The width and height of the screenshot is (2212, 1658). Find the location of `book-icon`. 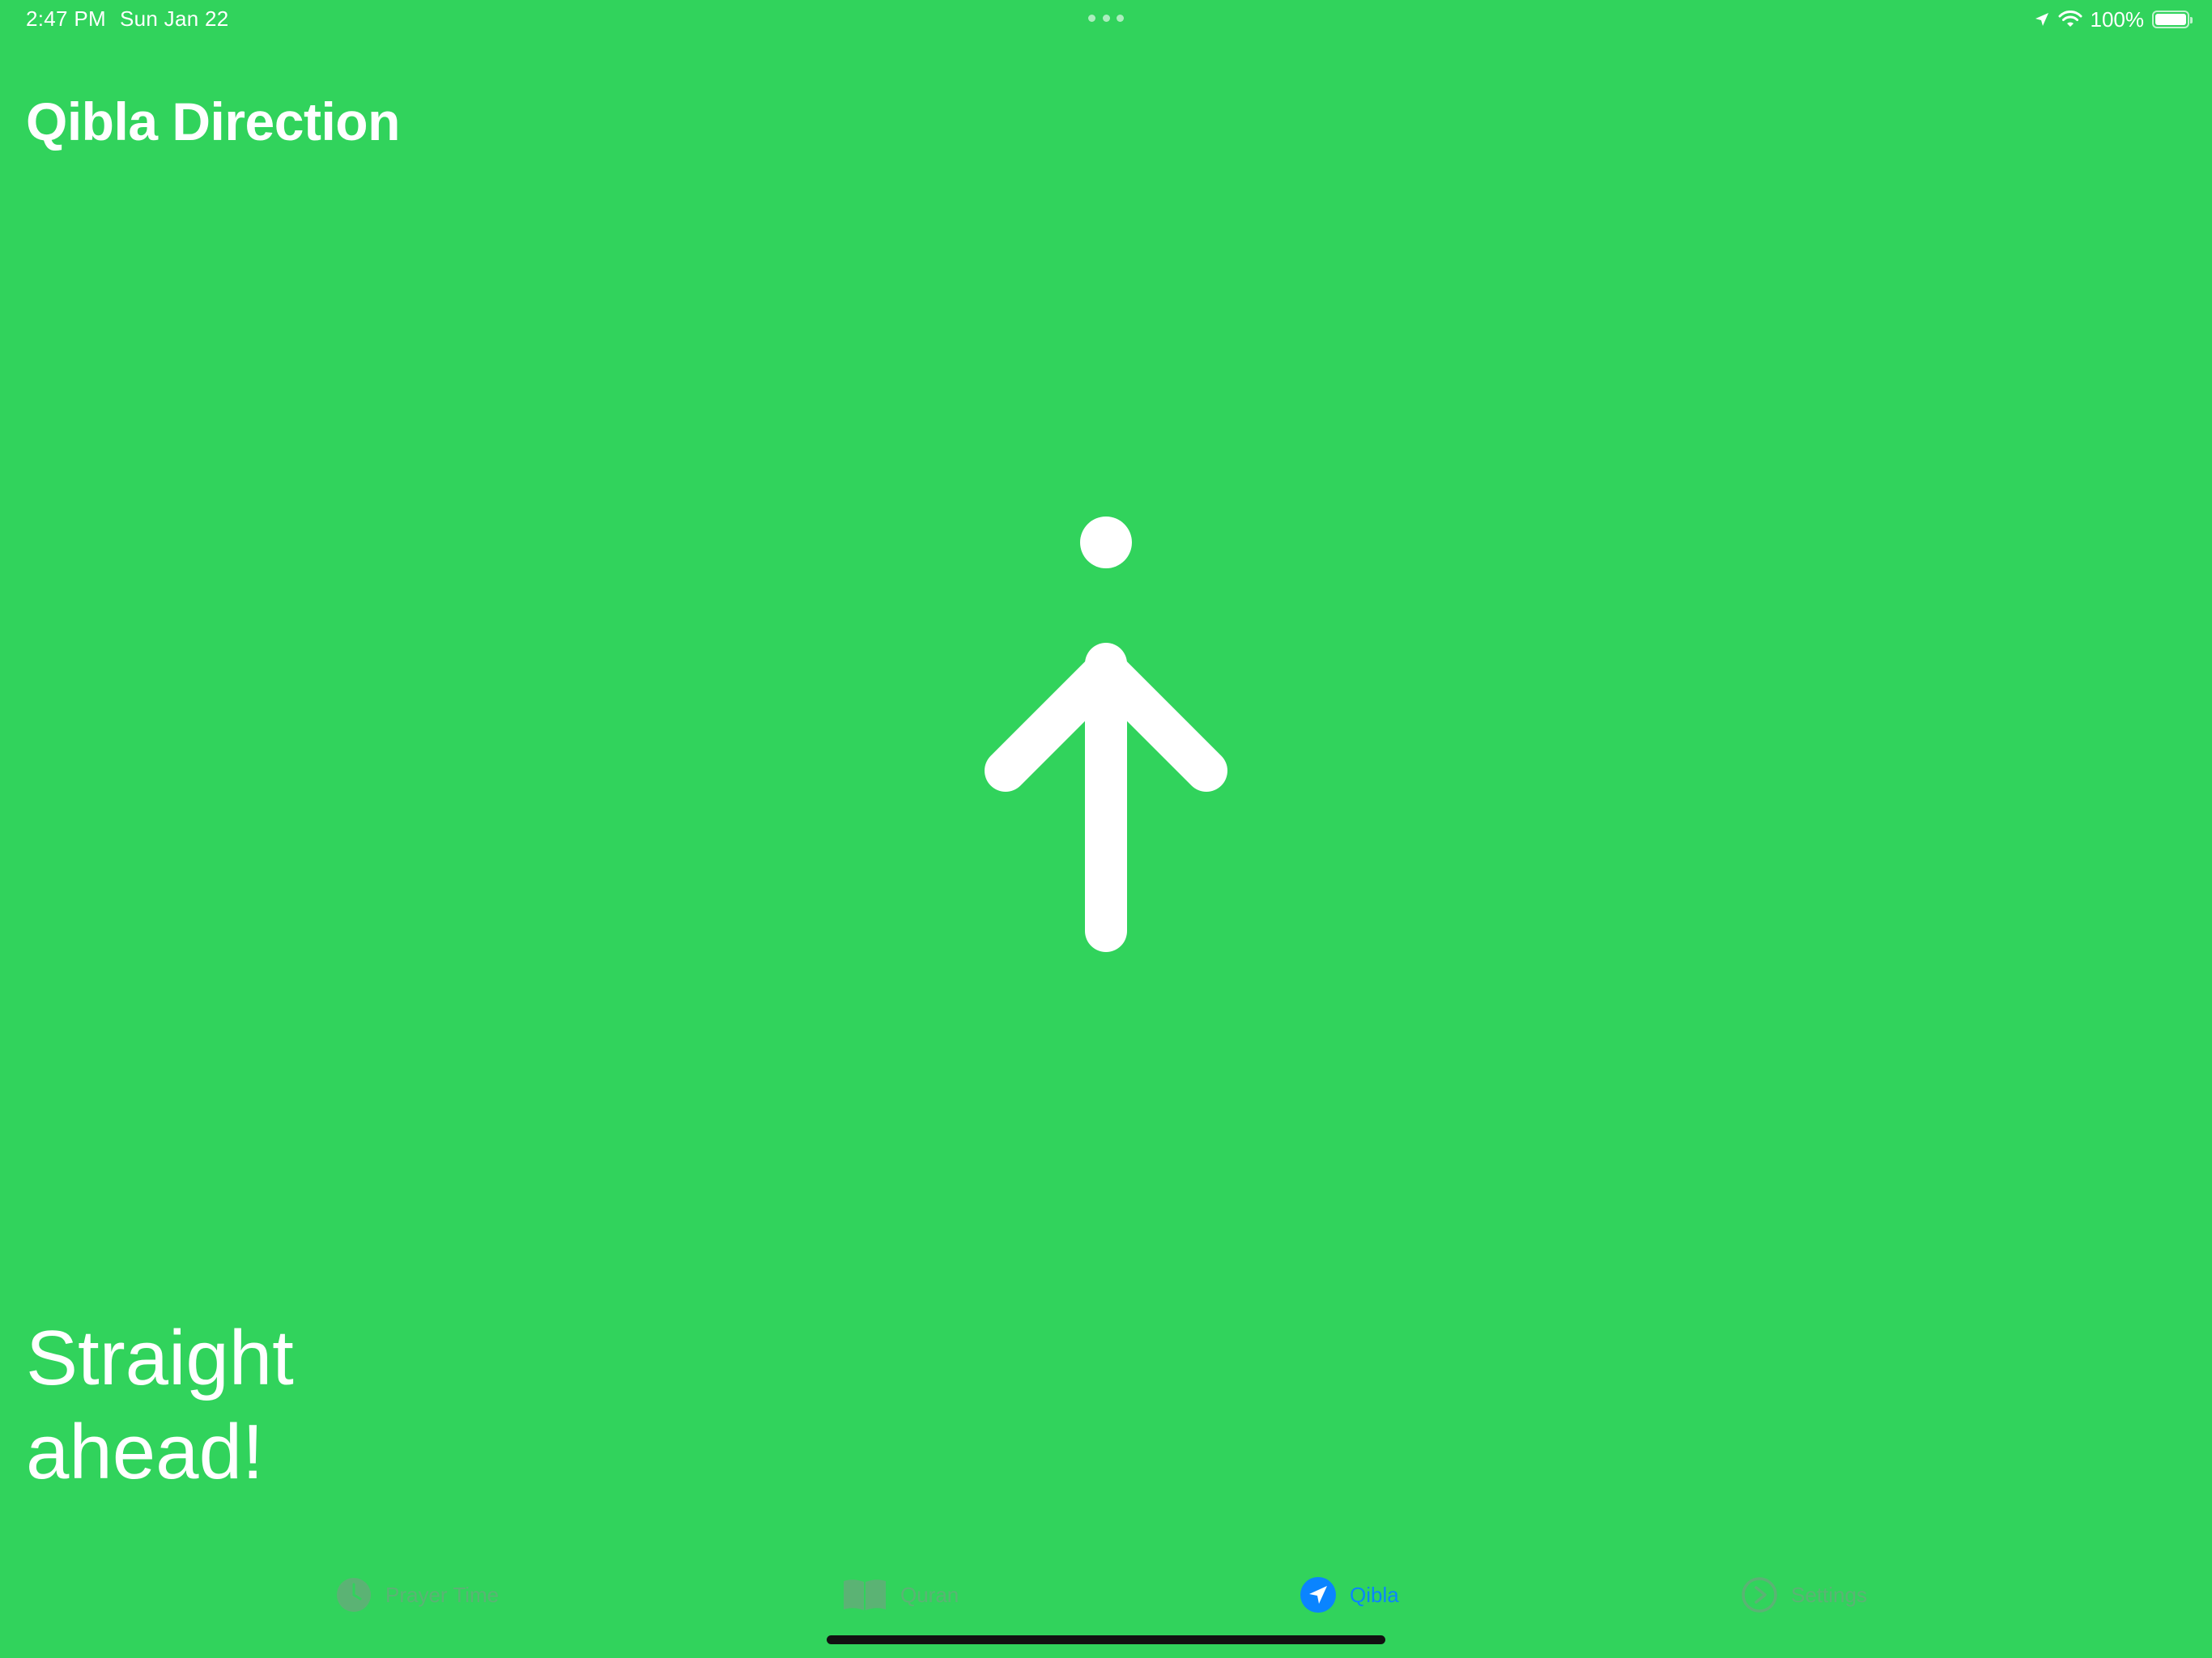

book-icon is located at coordinates (865, 1594).